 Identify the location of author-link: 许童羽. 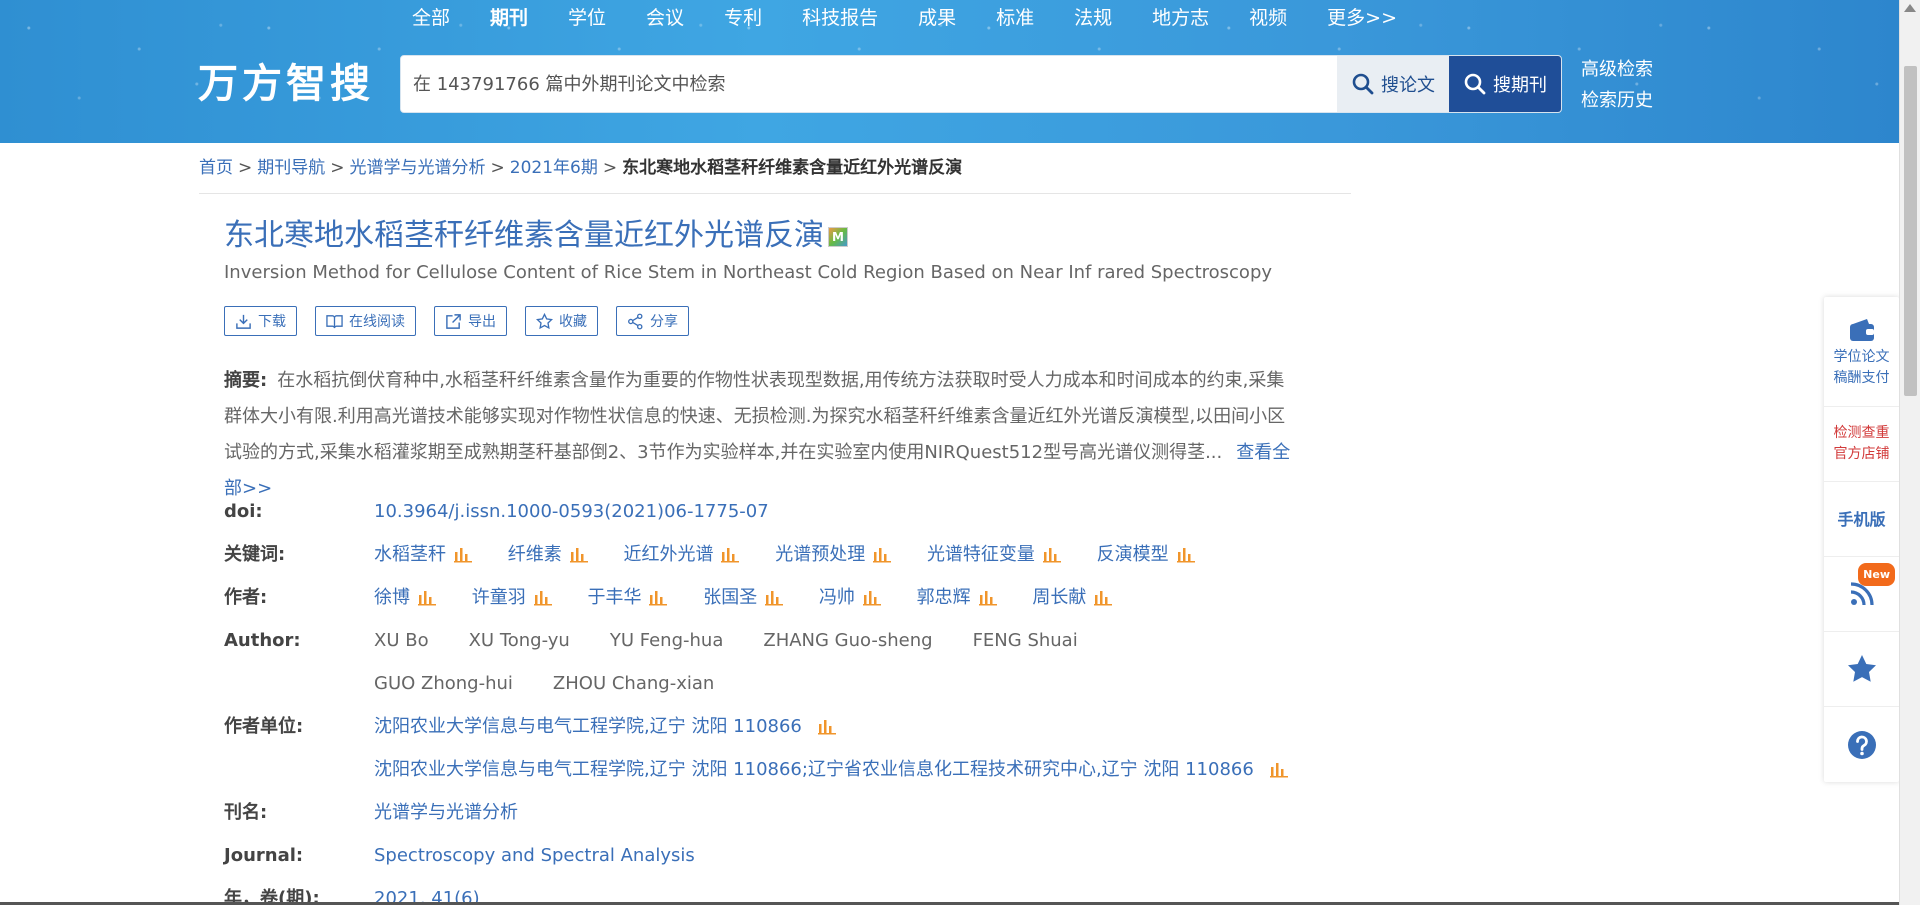
(499, 597).